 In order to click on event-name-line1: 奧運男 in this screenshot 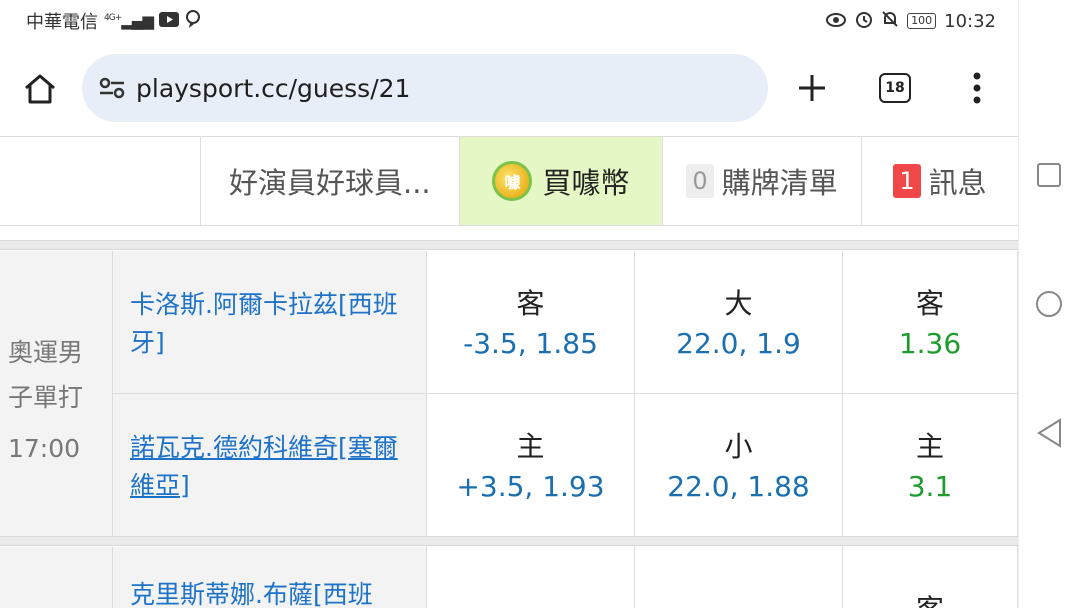, I will do `click(46, 352)`.